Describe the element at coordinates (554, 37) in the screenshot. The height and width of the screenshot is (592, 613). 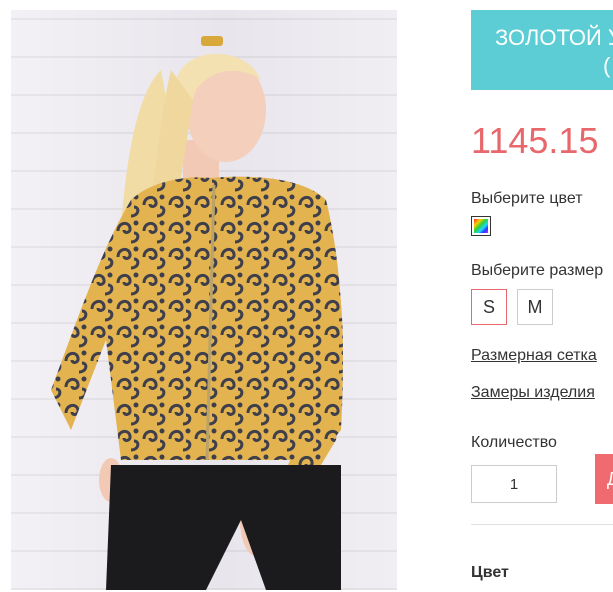
I see `product-name-line1: ЗОЛОТОЙ У` at that location.